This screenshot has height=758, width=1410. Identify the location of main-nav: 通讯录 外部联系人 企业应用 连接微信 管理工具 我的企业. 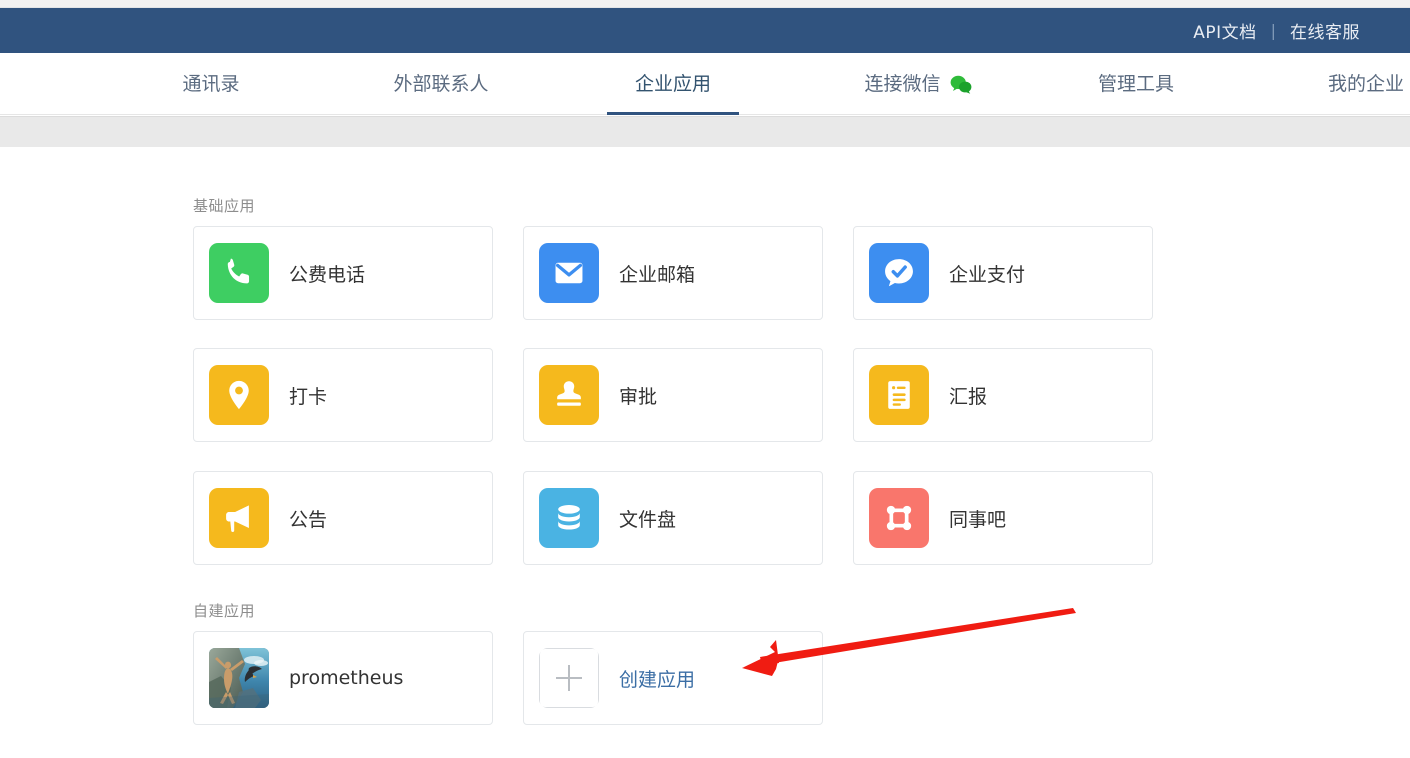
(705, 84).